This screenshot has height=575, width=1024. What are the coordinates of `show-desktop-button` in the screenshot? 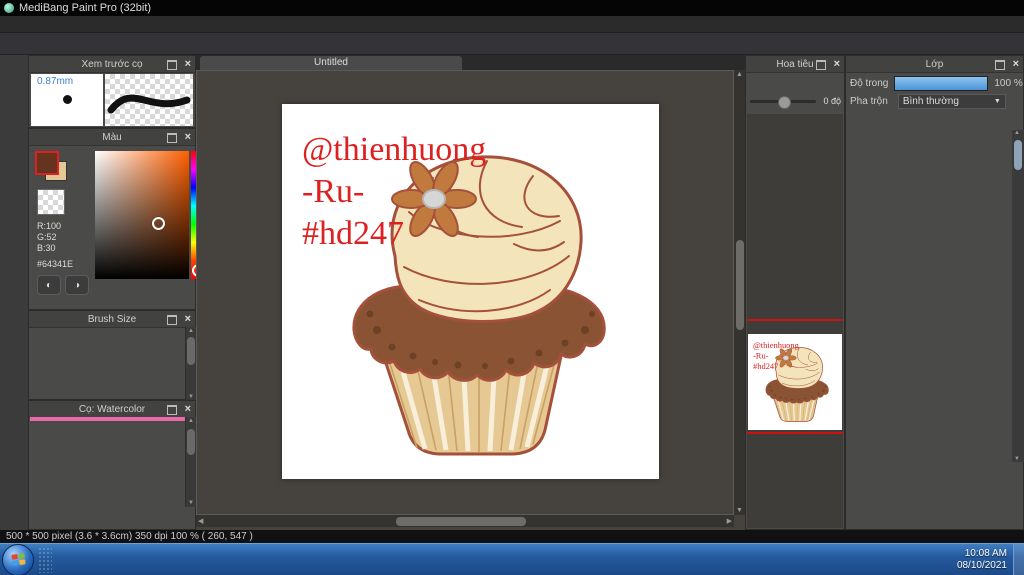 It's located at (1018, 559).